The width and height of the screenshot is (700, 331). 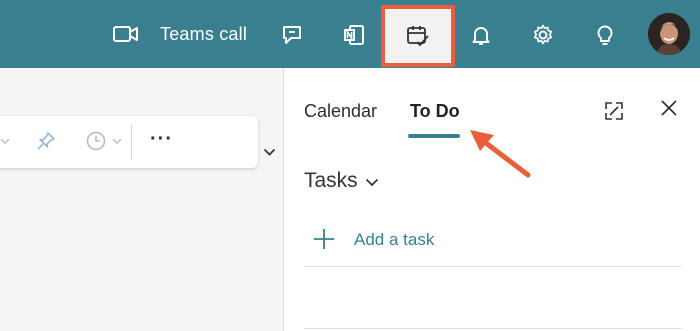 What do you see at coordinates (203, 34) in the screenshot?
I see `teams-call-label: Teams call` at bounding box center [203, 34].